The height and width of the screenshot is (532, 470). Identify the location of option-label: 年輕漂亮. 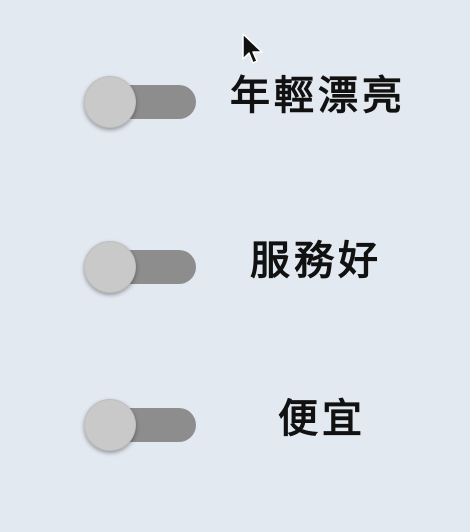
(318, 95).